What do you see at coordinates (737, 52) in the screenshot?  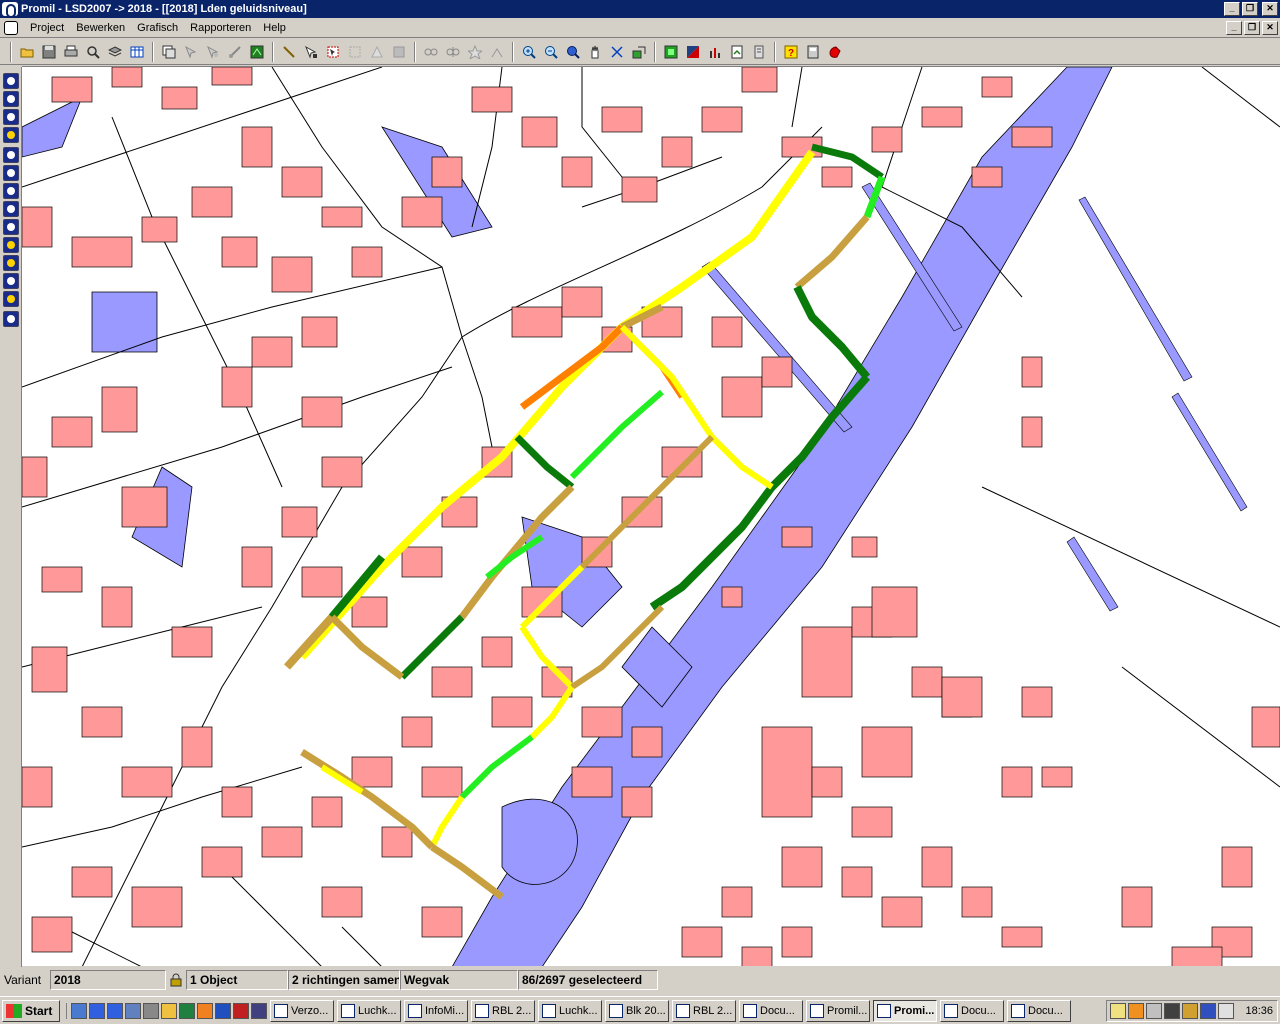 I see `report-icon` at bounding box center [737, 52].